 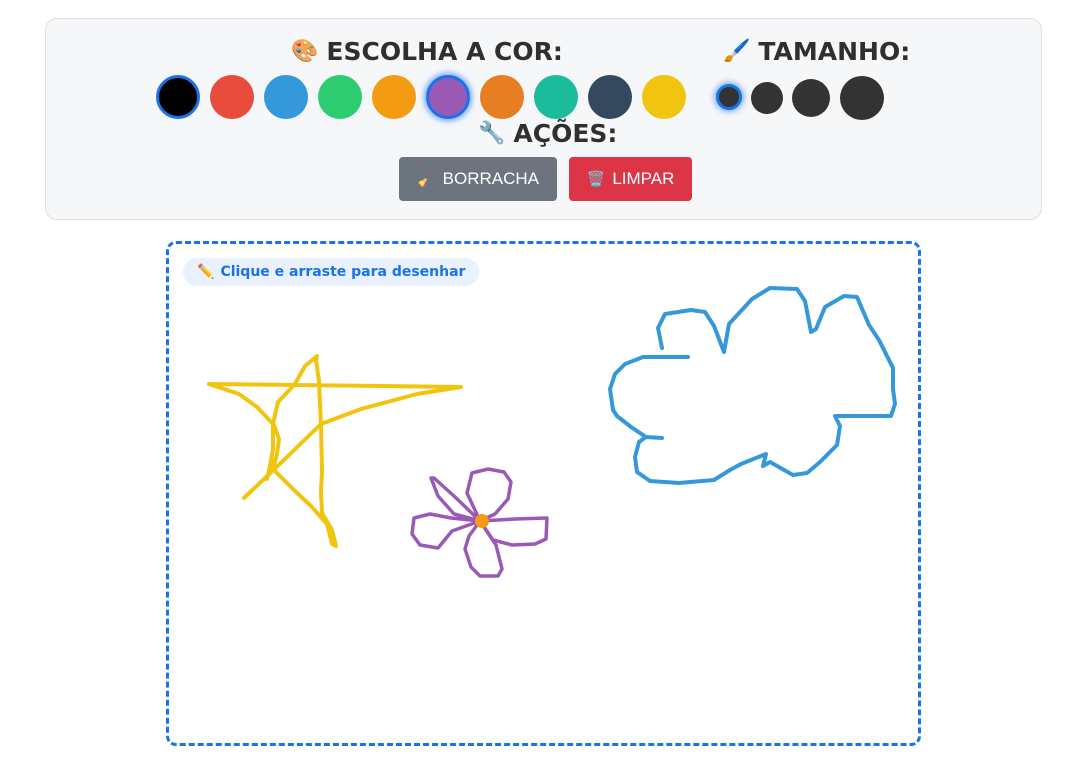 I want to click on cloud-drawing, so click(x=752, y=385).